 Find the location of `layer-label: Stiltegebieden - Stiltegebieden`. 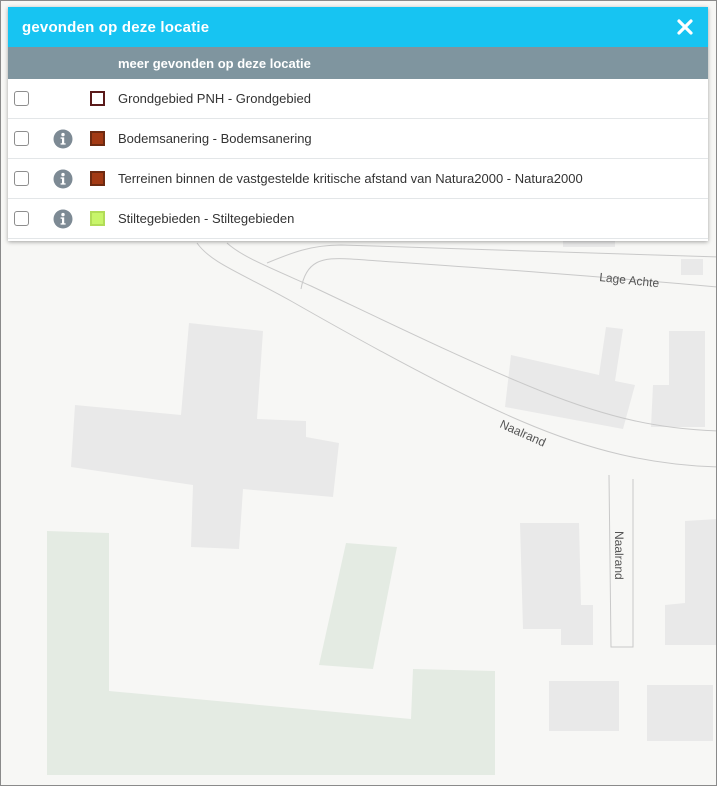

layer-label: Stiltegebieden - Stiltegebieden is located at coordinates (206, 218).